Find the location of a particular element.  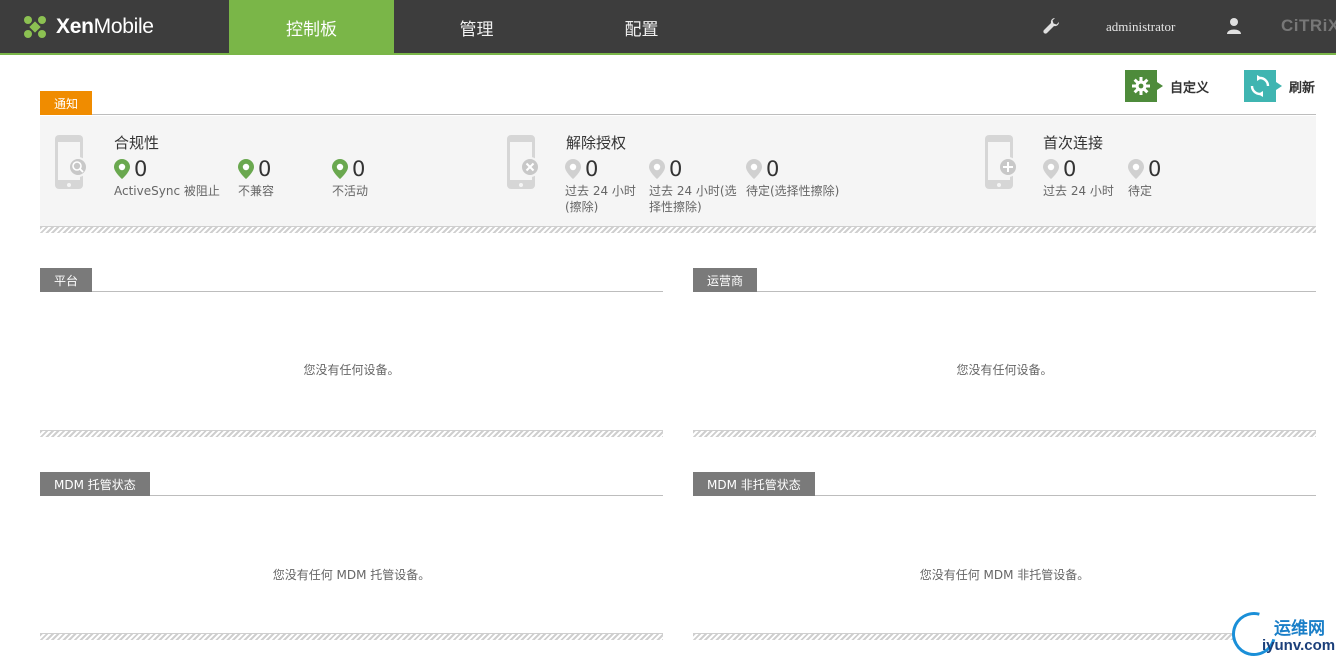

platform-header: 平台 is located at coordinates (351, 280).